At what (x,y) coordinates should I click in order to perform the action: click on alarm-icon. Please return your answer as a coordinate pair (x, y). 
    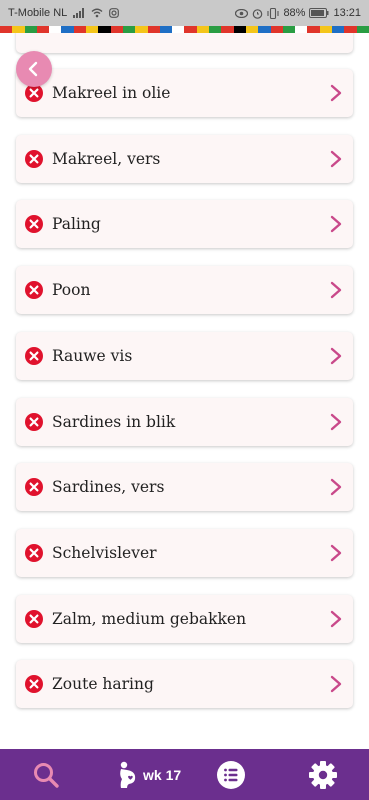
    Looking at the image, I should click on (257, 13).